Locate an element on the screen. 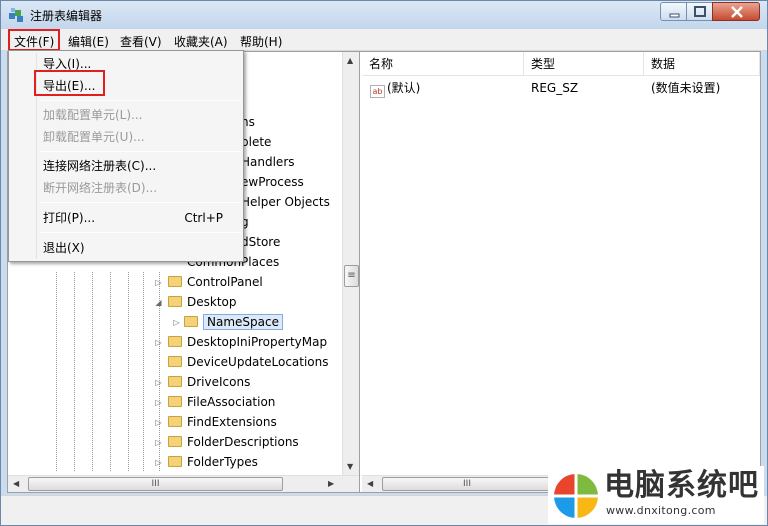 The width and height of the screenshot is (768, 526). value-name: (默认) is located at coordinates (404, 88).